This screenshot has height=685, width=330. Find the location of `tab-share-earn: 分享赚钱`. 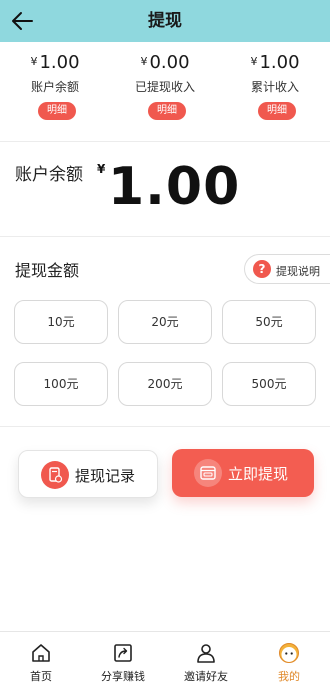

tab-share-earn: 分享赚钱 is located at coordinates (123, 658).